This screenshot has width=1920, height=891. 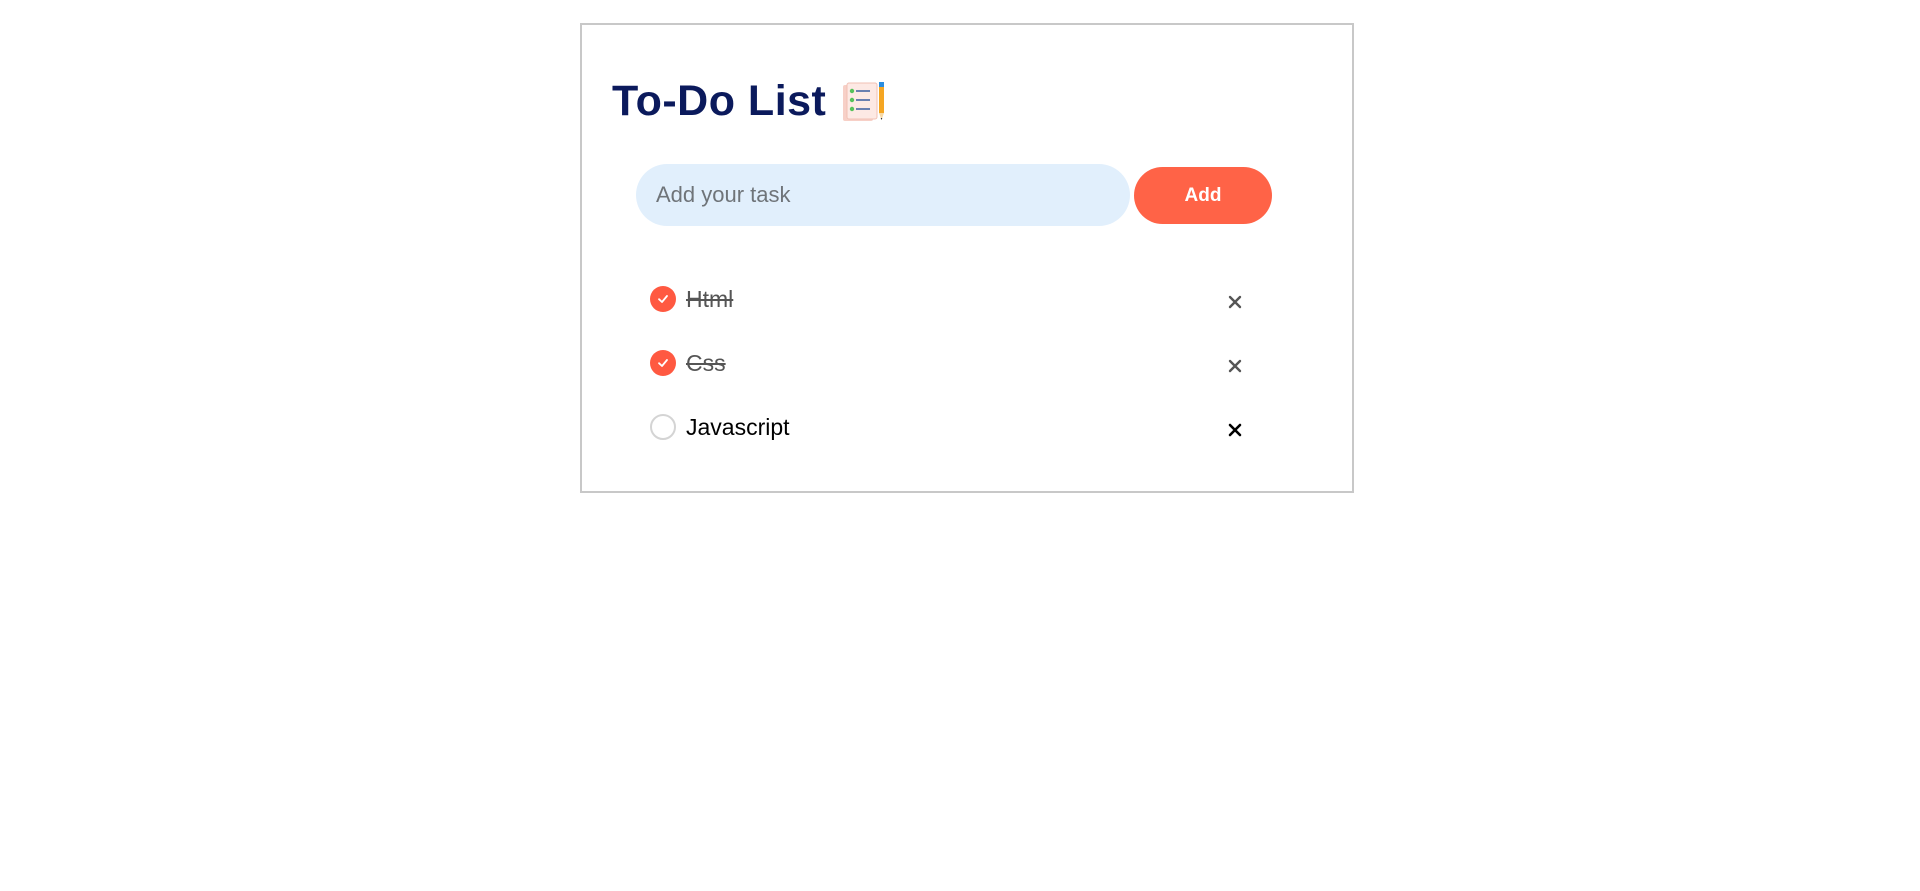 What do you see at coordinates (863, 102) in the screenshot?
I see `checklist-notepad-pencil-icon` at bounding box center [863, 102].